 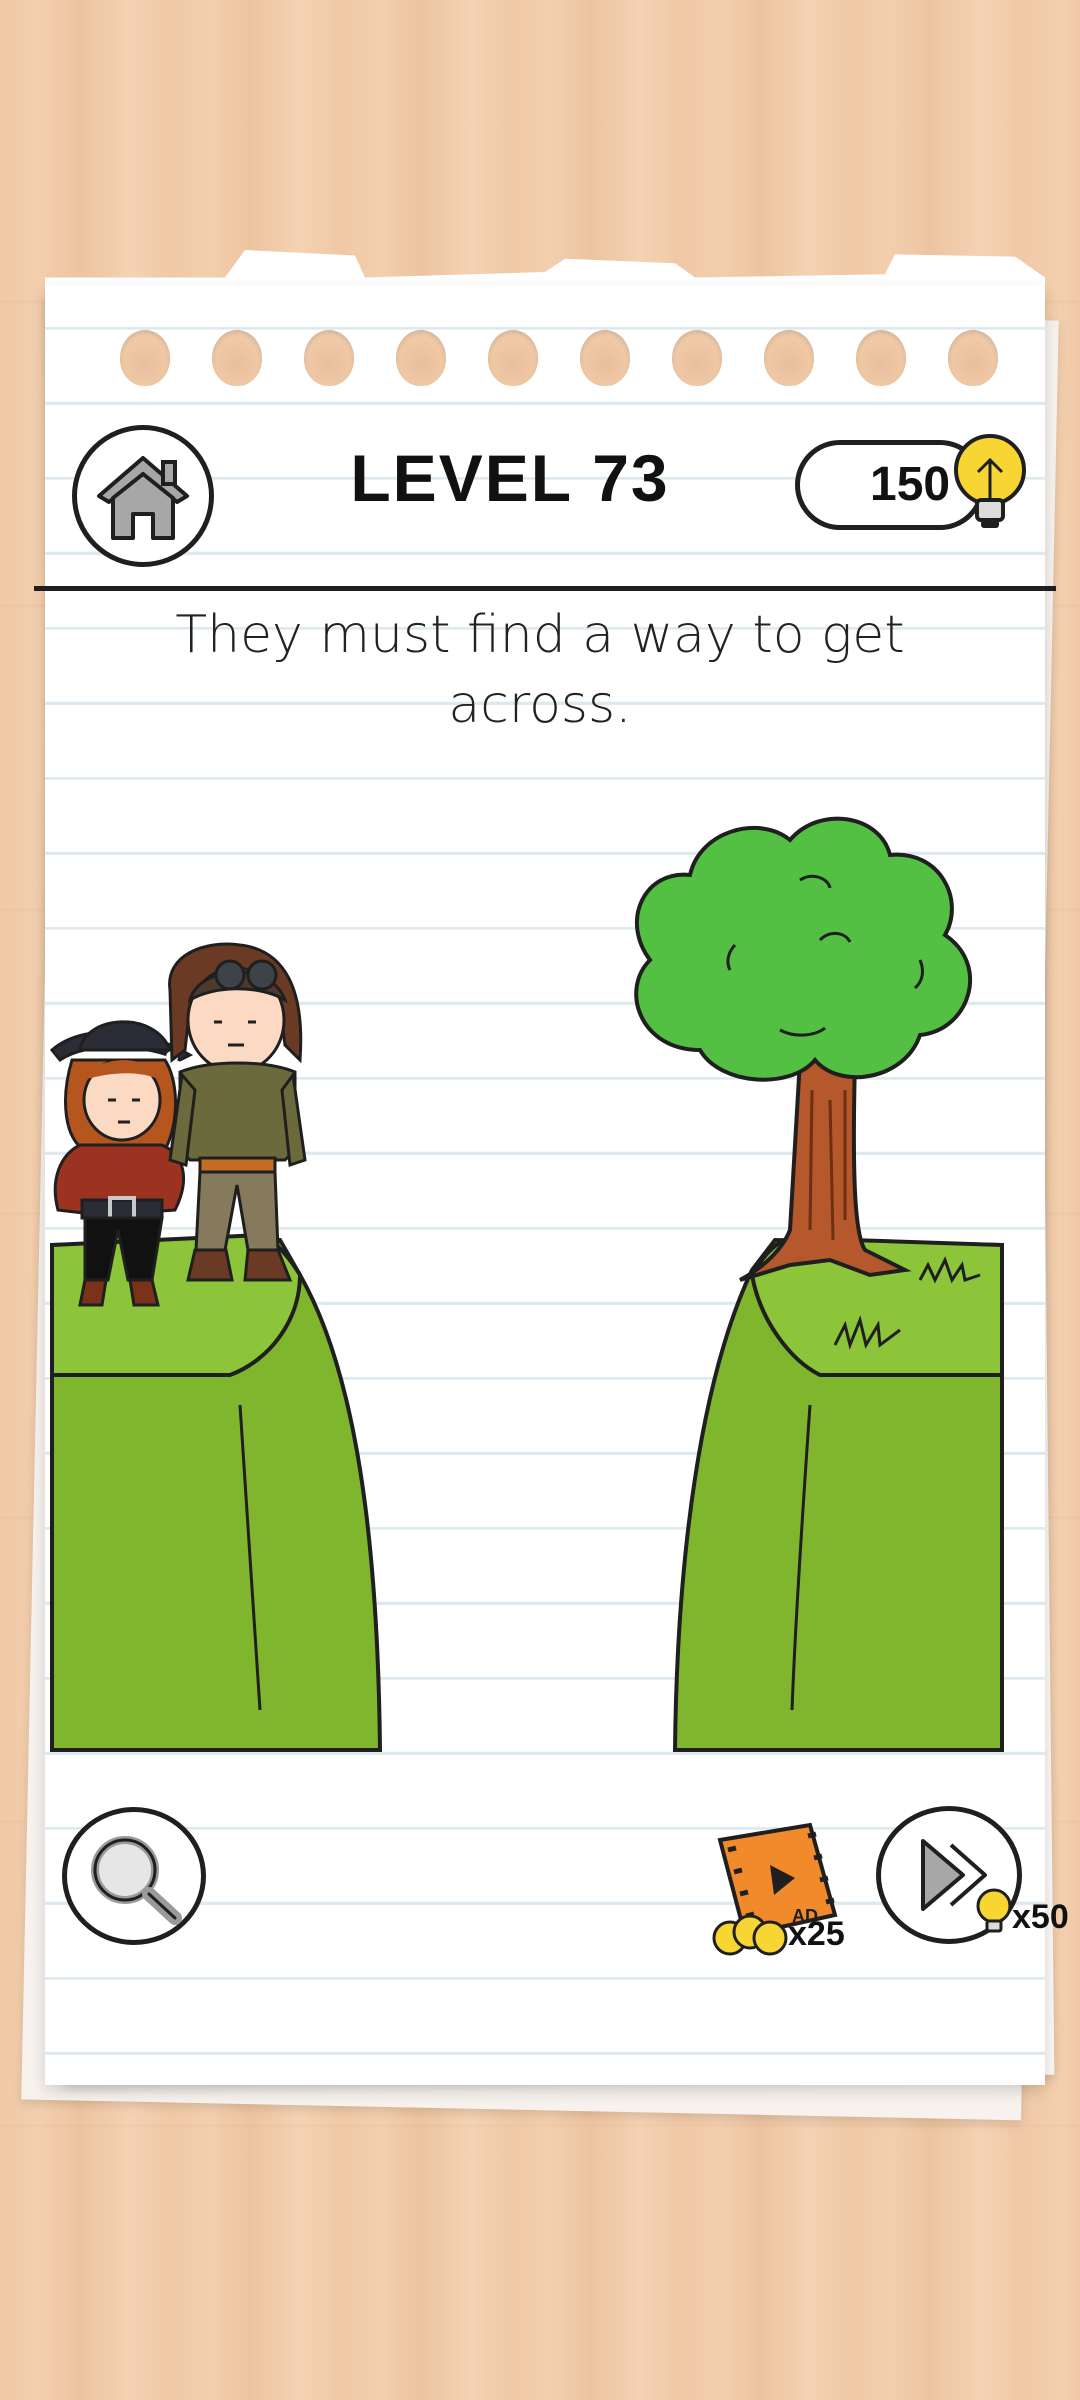 I want to click on skip-cost-label: x50, so click(x=1040, y=1917).